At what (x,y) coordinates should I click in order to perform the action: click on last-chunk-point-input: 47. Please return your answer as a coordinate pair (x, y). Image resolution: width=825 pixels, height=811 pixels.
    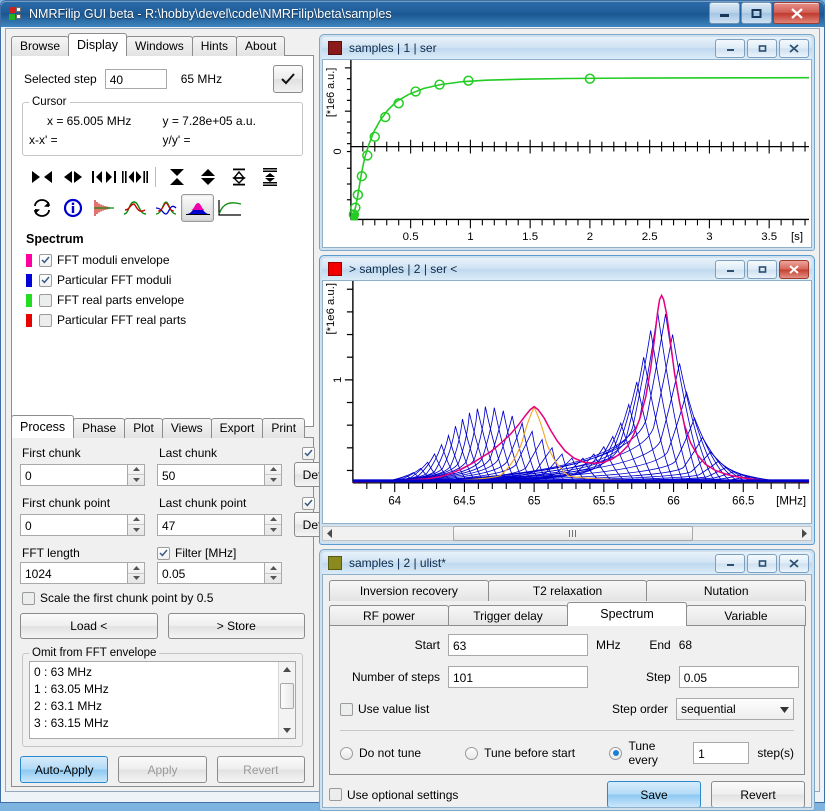
    Looking at the image, I should click on (211, 524).